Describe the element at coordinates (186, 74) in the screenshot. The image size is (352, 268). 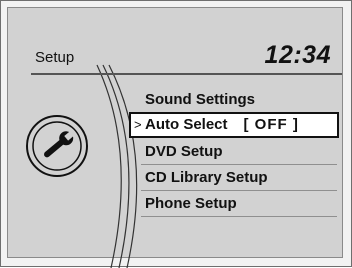
I see `header-divider` at that location.